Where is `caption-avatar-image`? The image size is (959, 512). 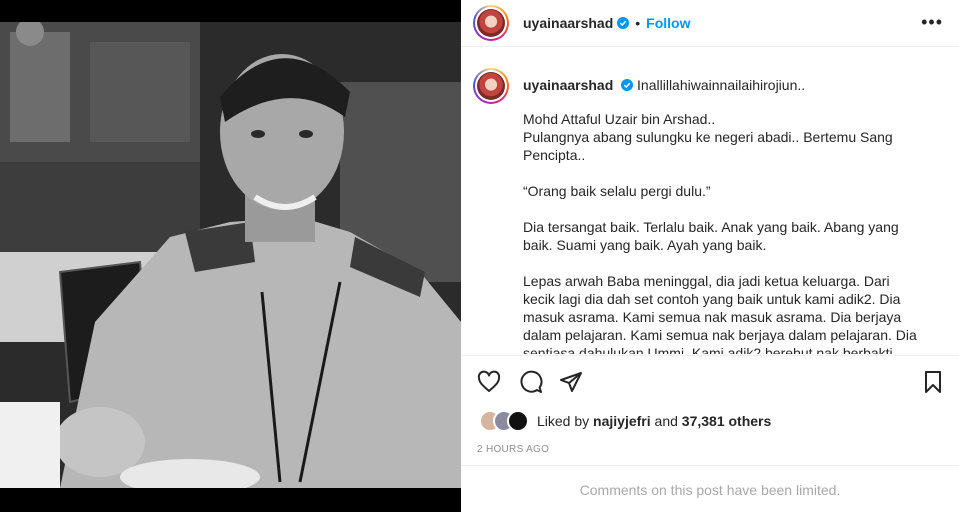
caption-avatar-image is located at coordinates (491, 86).